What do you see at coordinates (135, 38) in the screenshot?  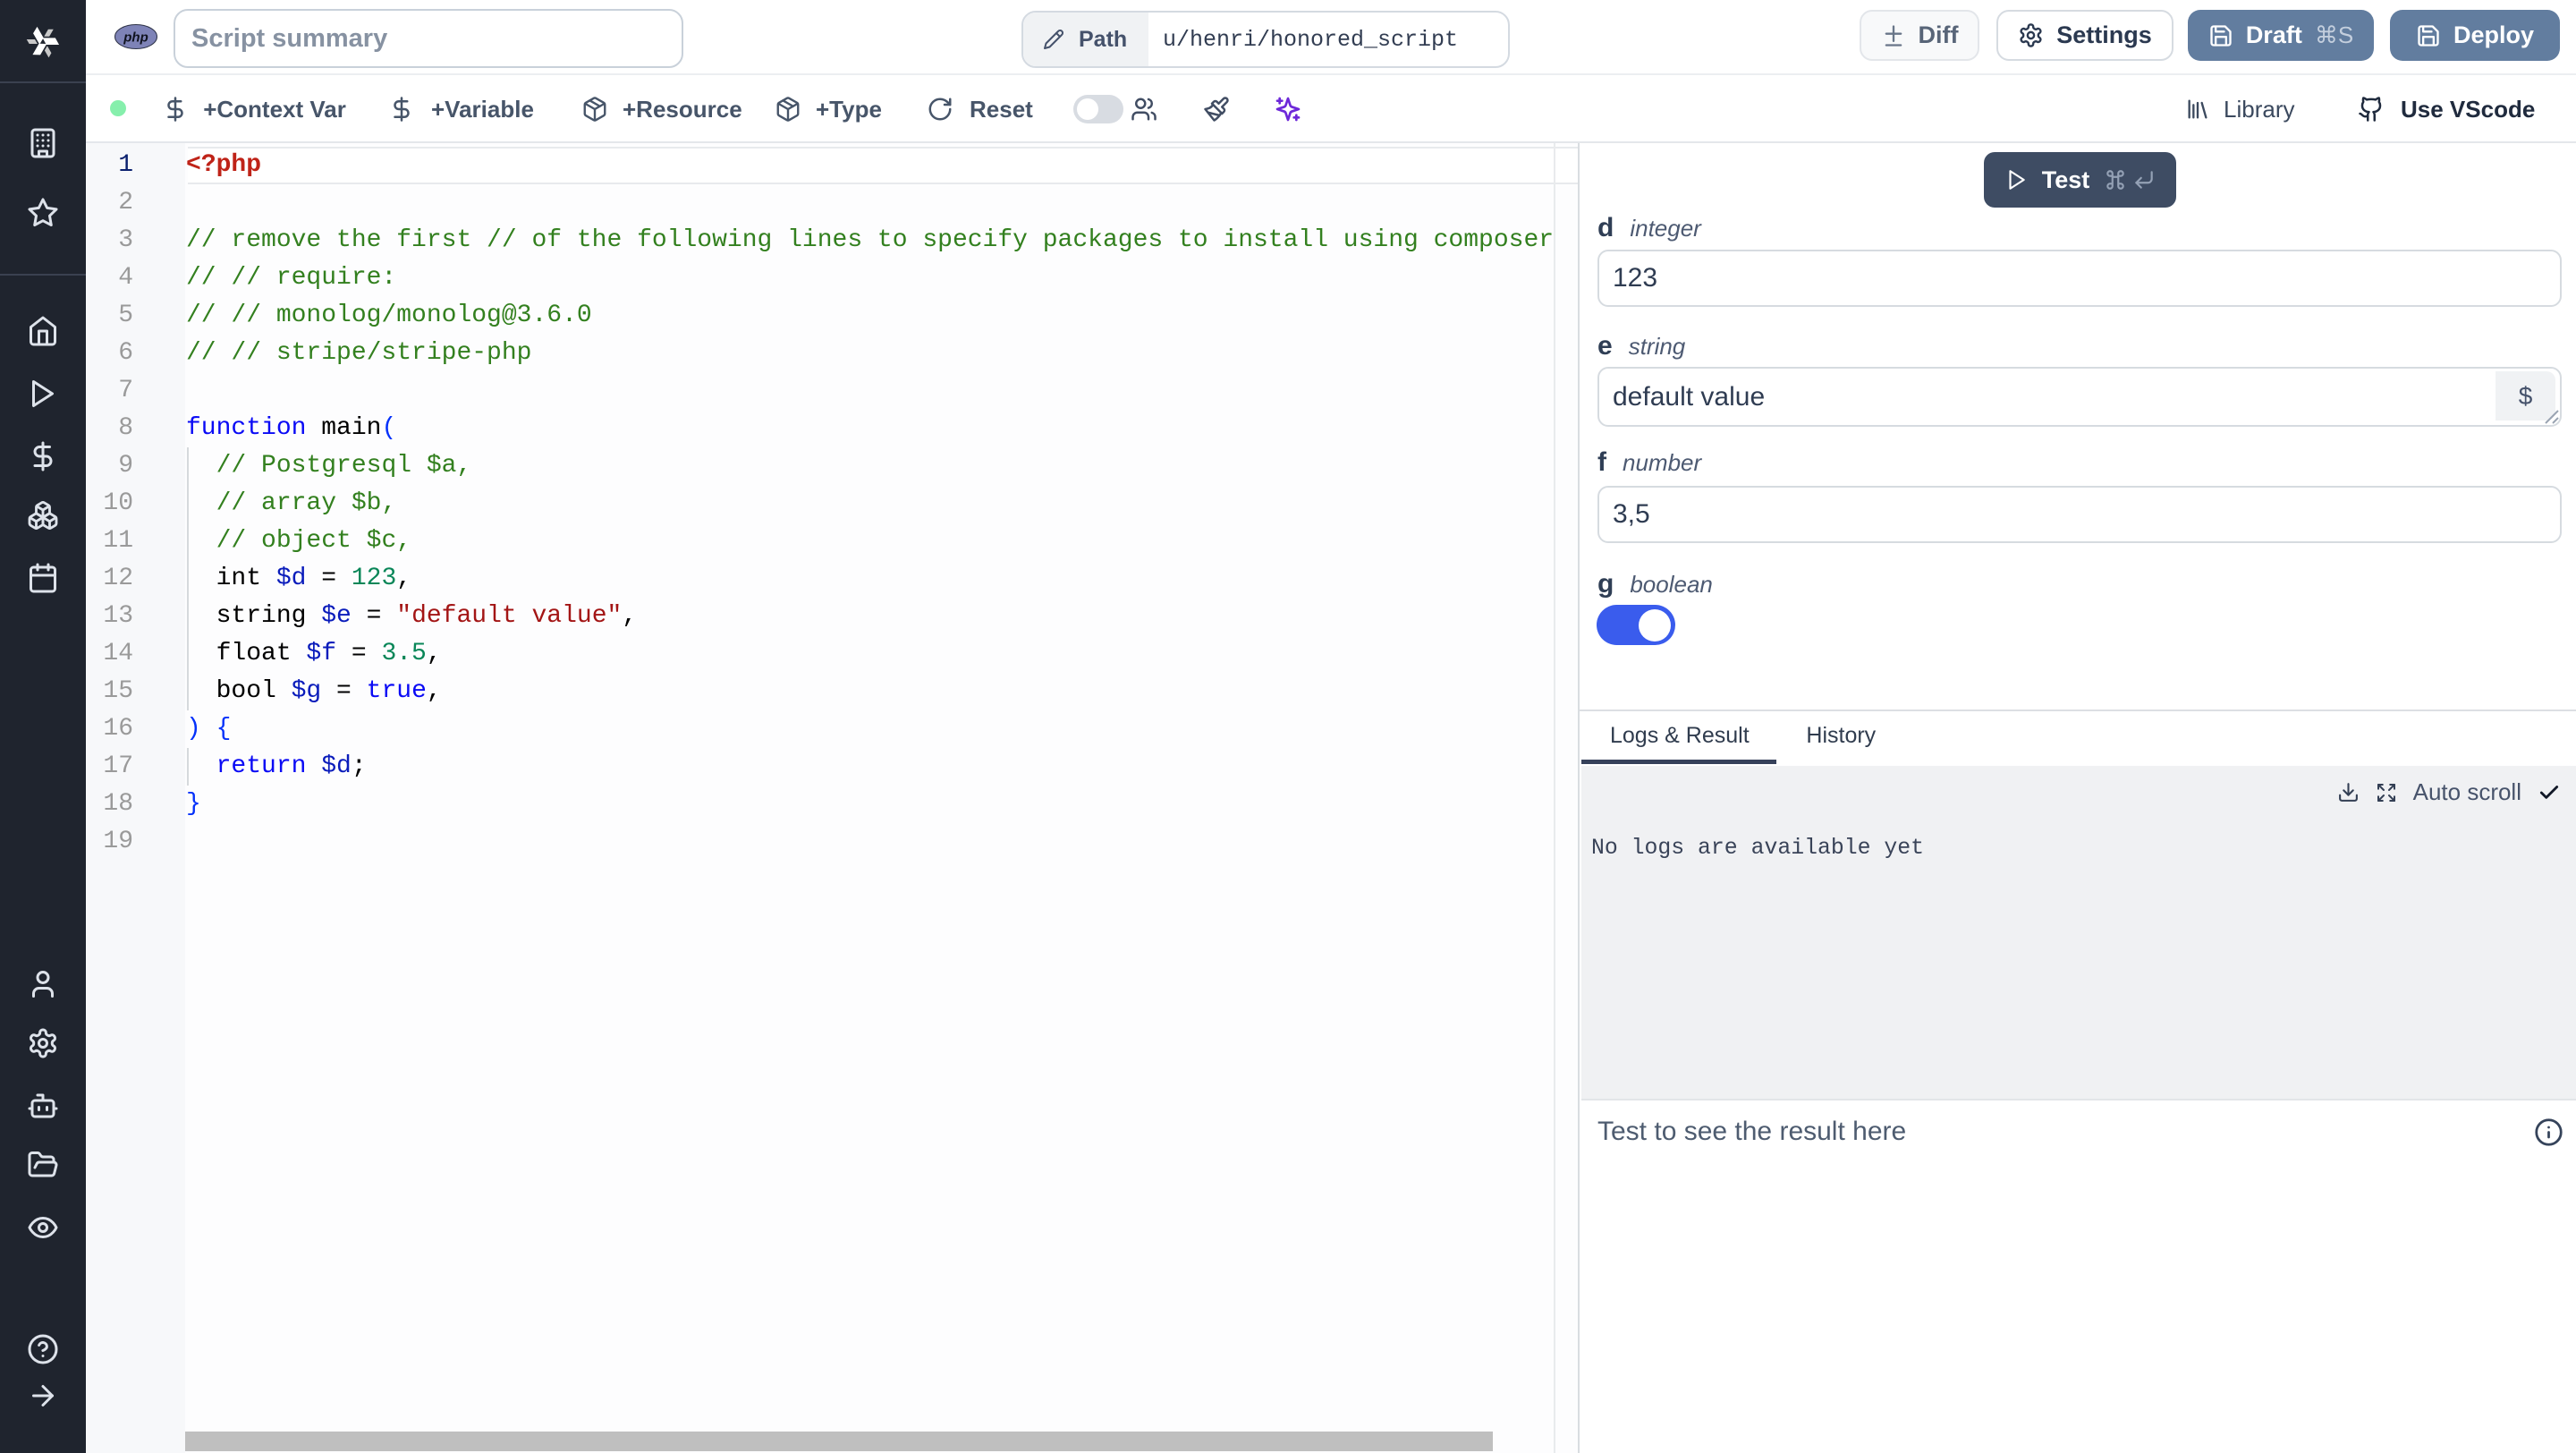 I see `svg-text: php` at bounding box center [135, 38].